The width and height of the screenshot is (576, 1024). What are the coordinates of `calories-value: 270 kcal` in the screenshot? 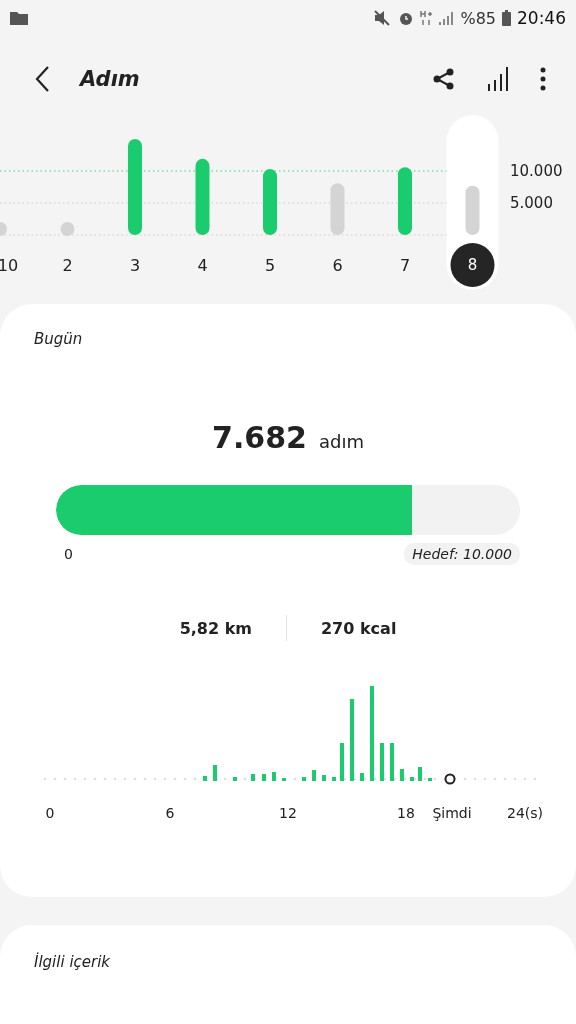 It's located at (359, 628).